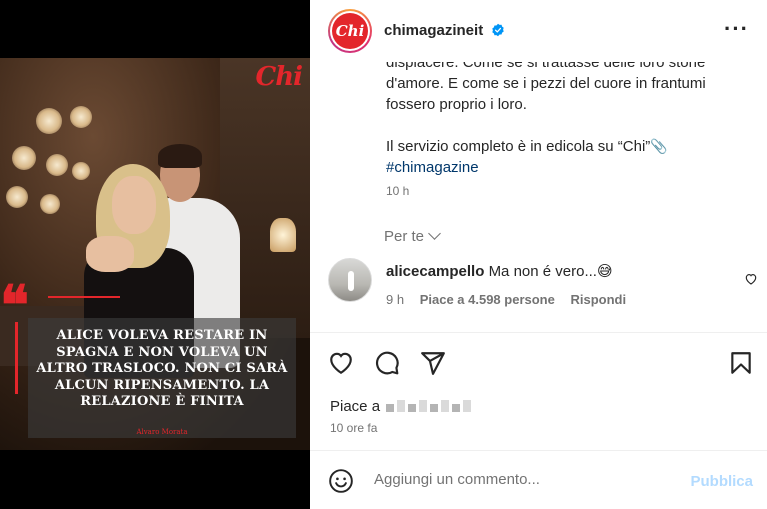  What do you see at coordinates (387, 363) in the screenshot?
I see `comment-bubble-icon` at bounding box center [387, 363].